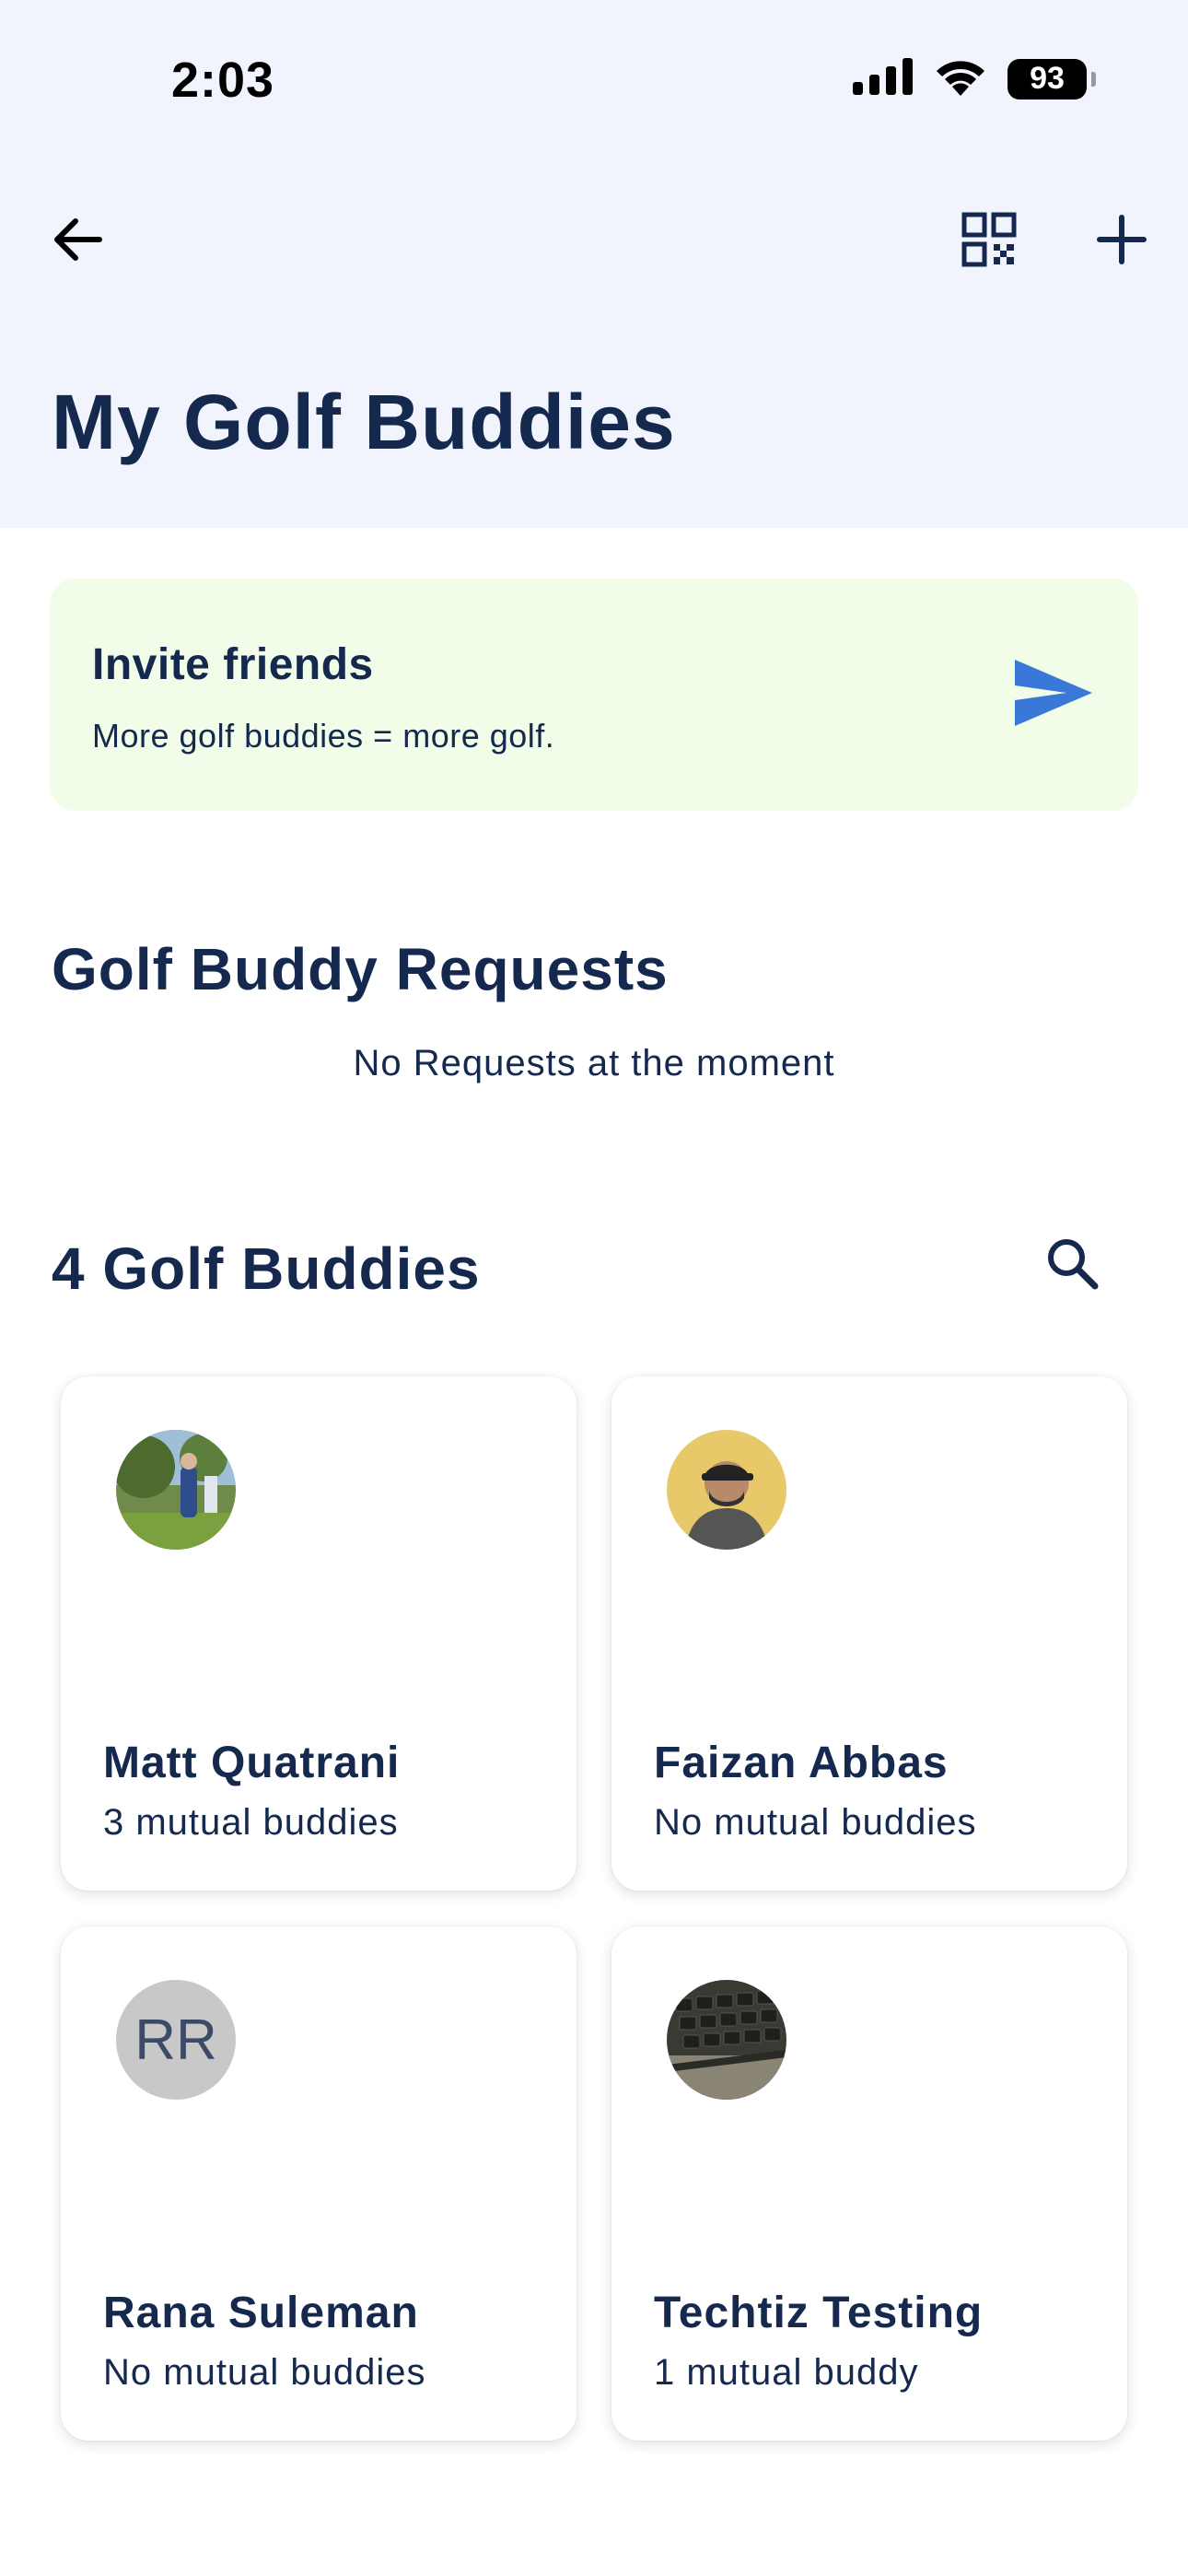  I want to click on battery-indicator: 93, so click(1051, 79).